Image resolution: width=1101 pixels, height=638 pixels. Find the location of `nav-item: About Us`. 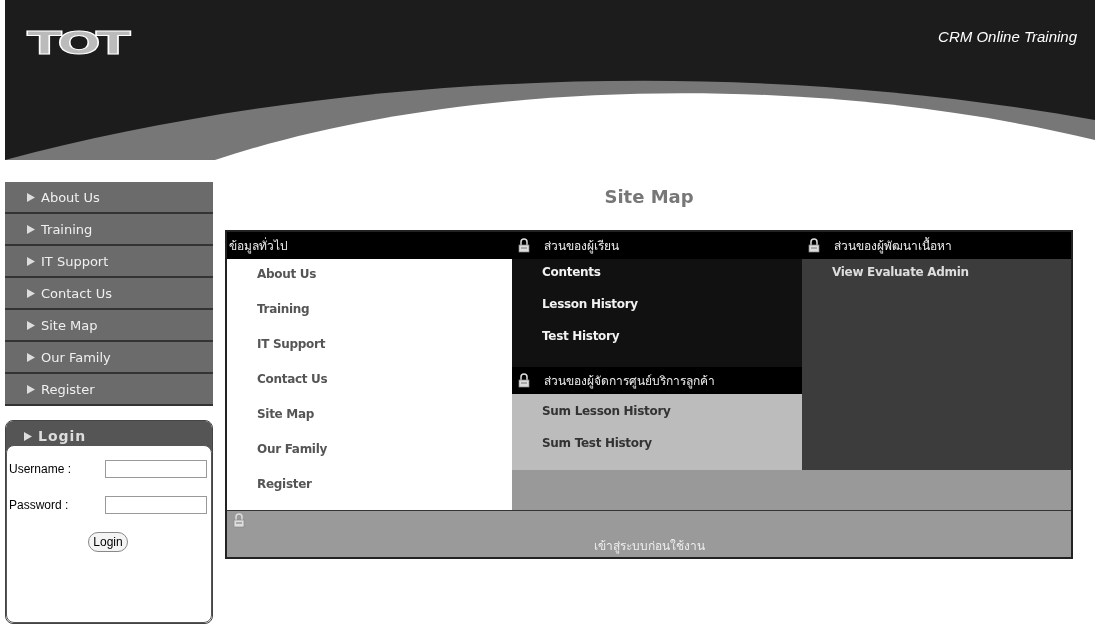

nav-item: About Us is located at coordinates (109, 198).